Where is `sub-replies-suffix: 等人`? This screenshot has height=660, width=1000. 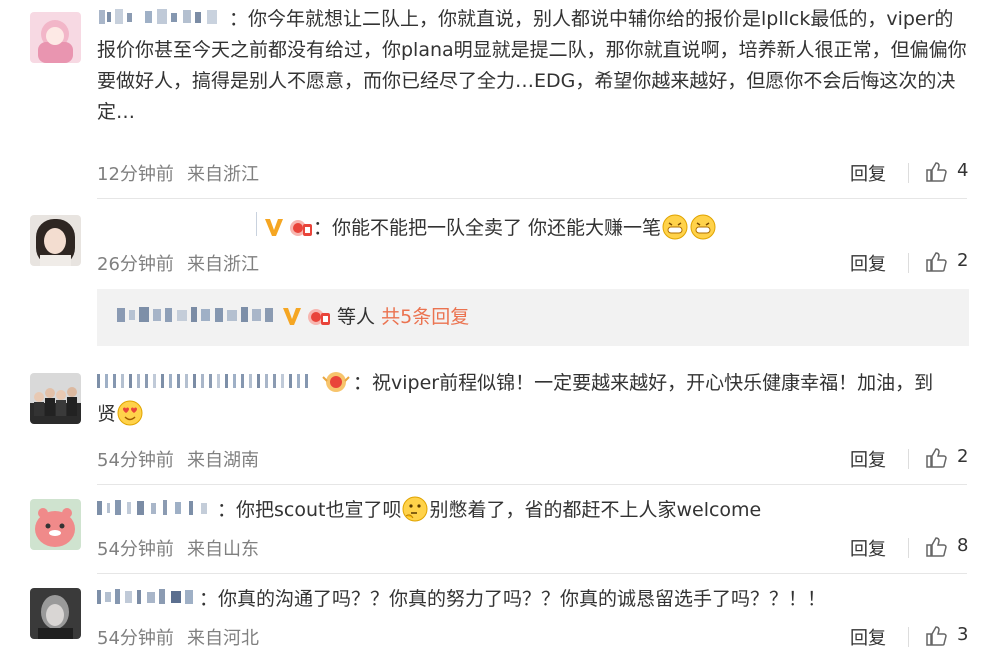 sub-replies-suffix: 等人 is located at coordinates (356, 317).